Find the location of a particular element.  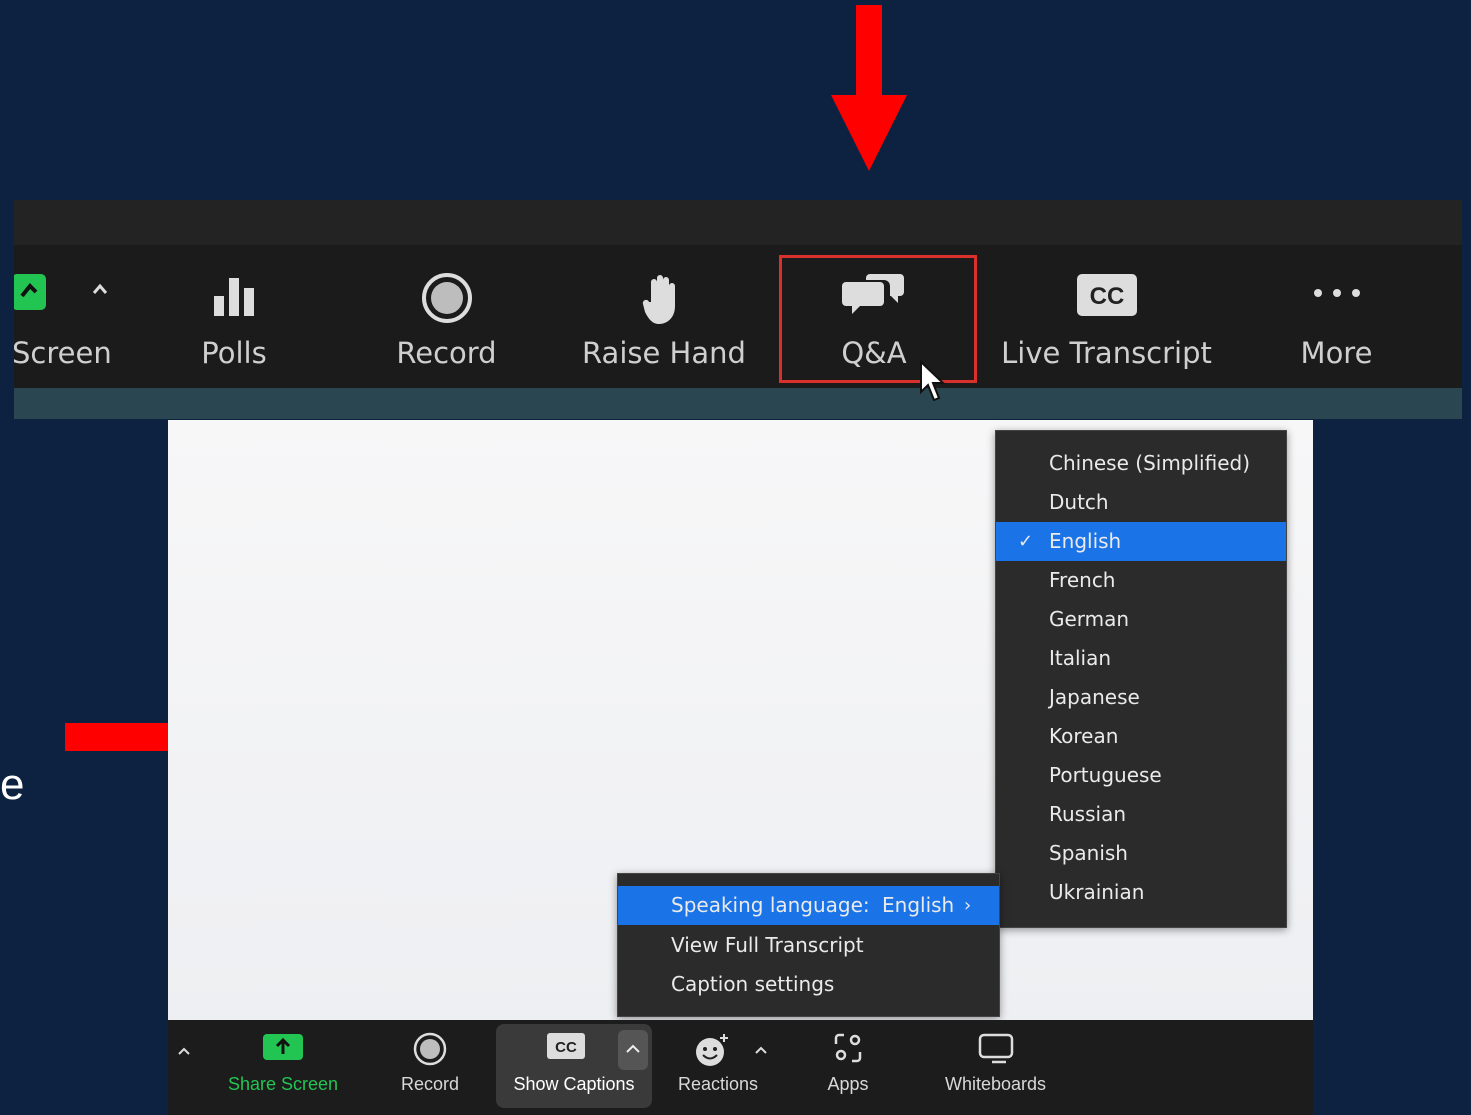

reactions-button: Reactions is located at coordinates (718, 1067).